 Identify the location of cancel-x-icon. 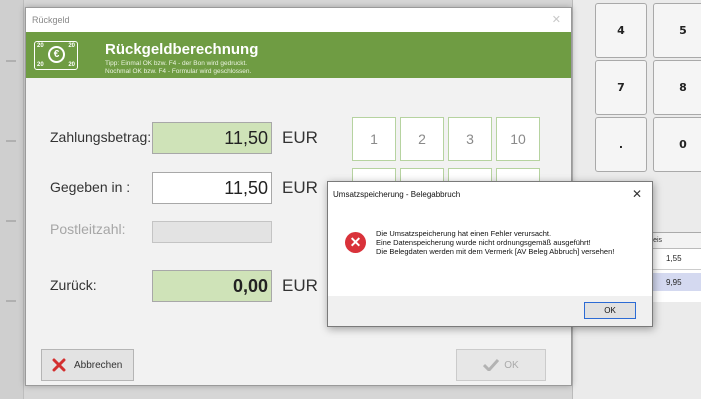
(59, 365).